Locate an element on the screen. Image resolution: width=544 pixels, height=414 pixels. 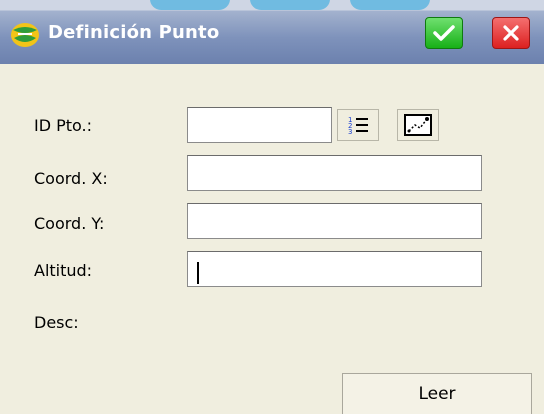
numbered-list-icon: 1 2 3 is located at coordinates (358, 126).